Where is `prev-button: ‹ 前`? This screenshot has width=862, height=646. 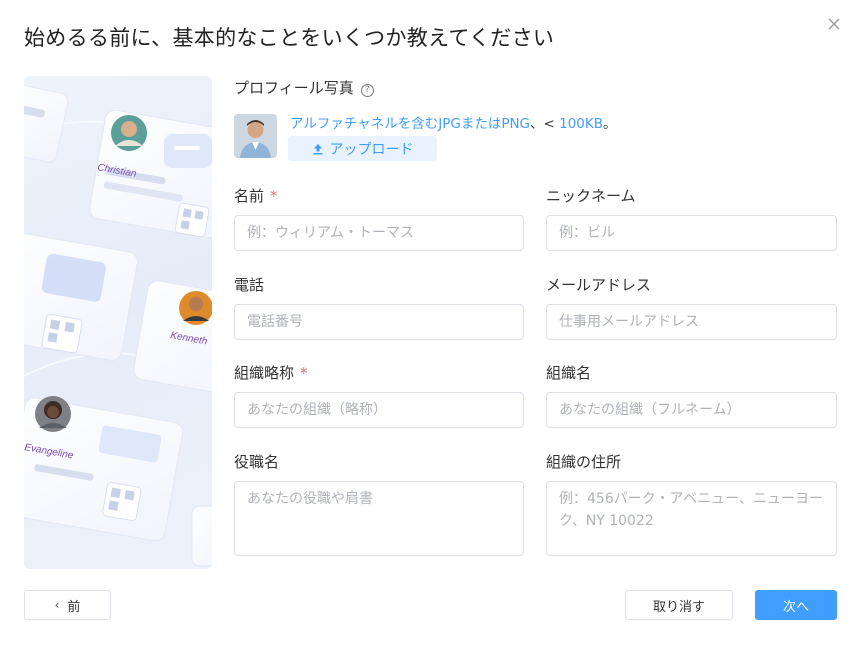
prev-button: ‹ 前 is located at coordinates (67, 605).